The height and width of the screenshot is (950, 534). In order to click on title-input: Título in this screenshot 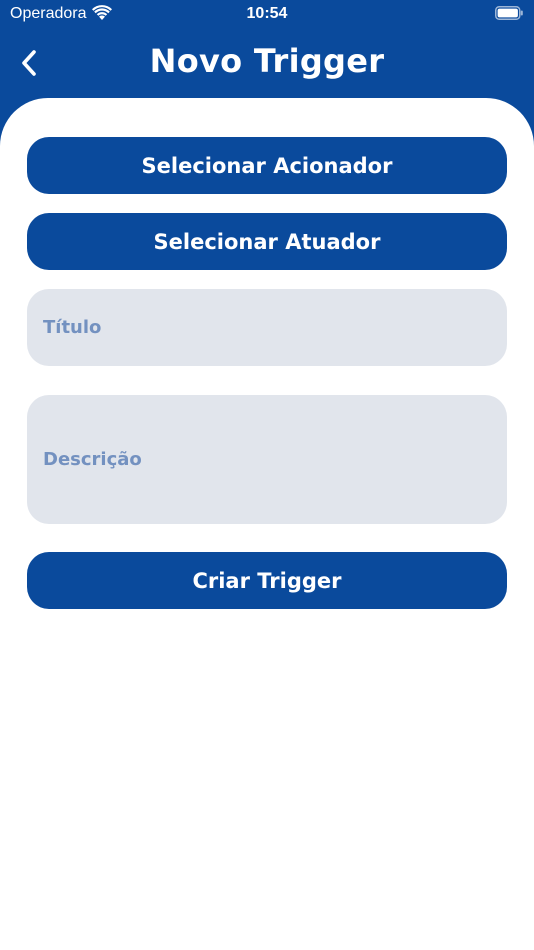, I will do `click(267, 327)`.